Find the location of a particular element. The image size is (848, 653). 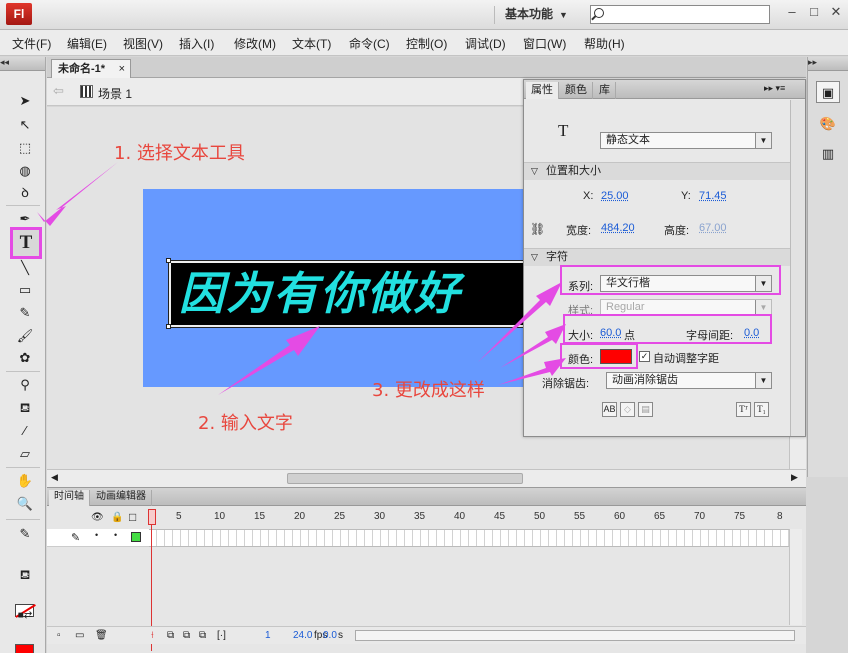

superscript-icon: Tᵀ is located at coordinates (743, 409).